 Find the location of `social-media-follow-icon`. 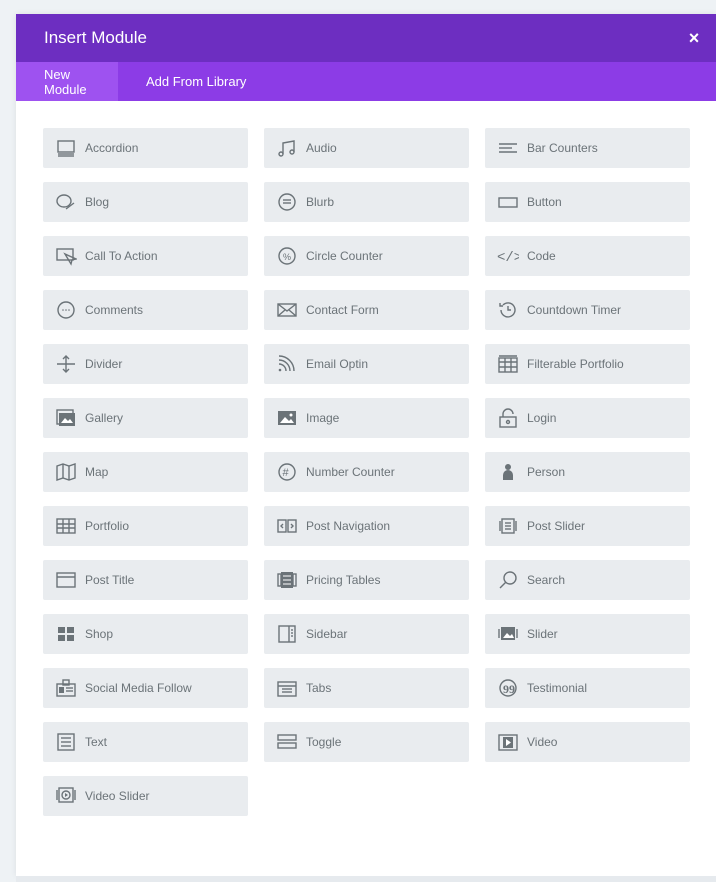

social-media-follow-icon is located at coordinates (66, 688).